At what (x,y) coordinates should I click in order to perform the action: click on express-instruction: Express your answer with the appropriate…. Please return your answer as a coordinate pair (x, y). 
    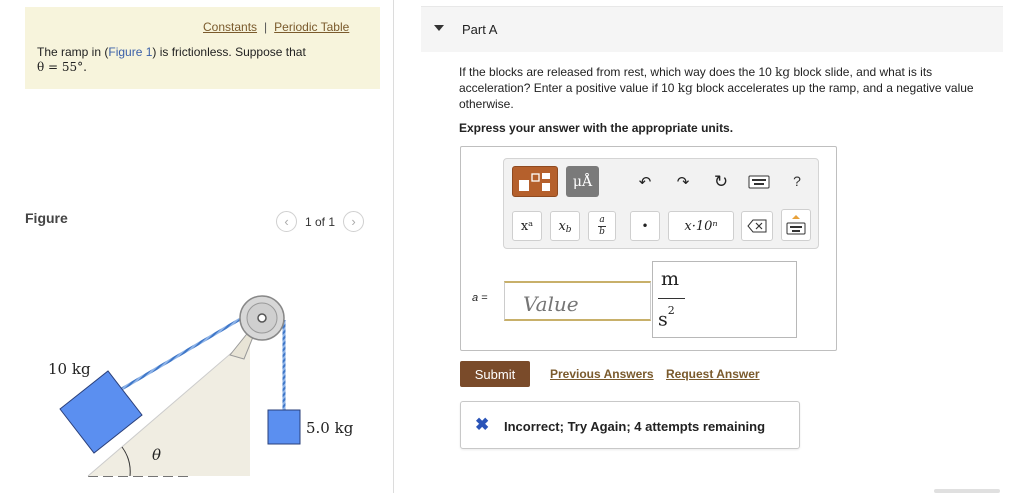
    Looking at the image, I should click on (596, 128).